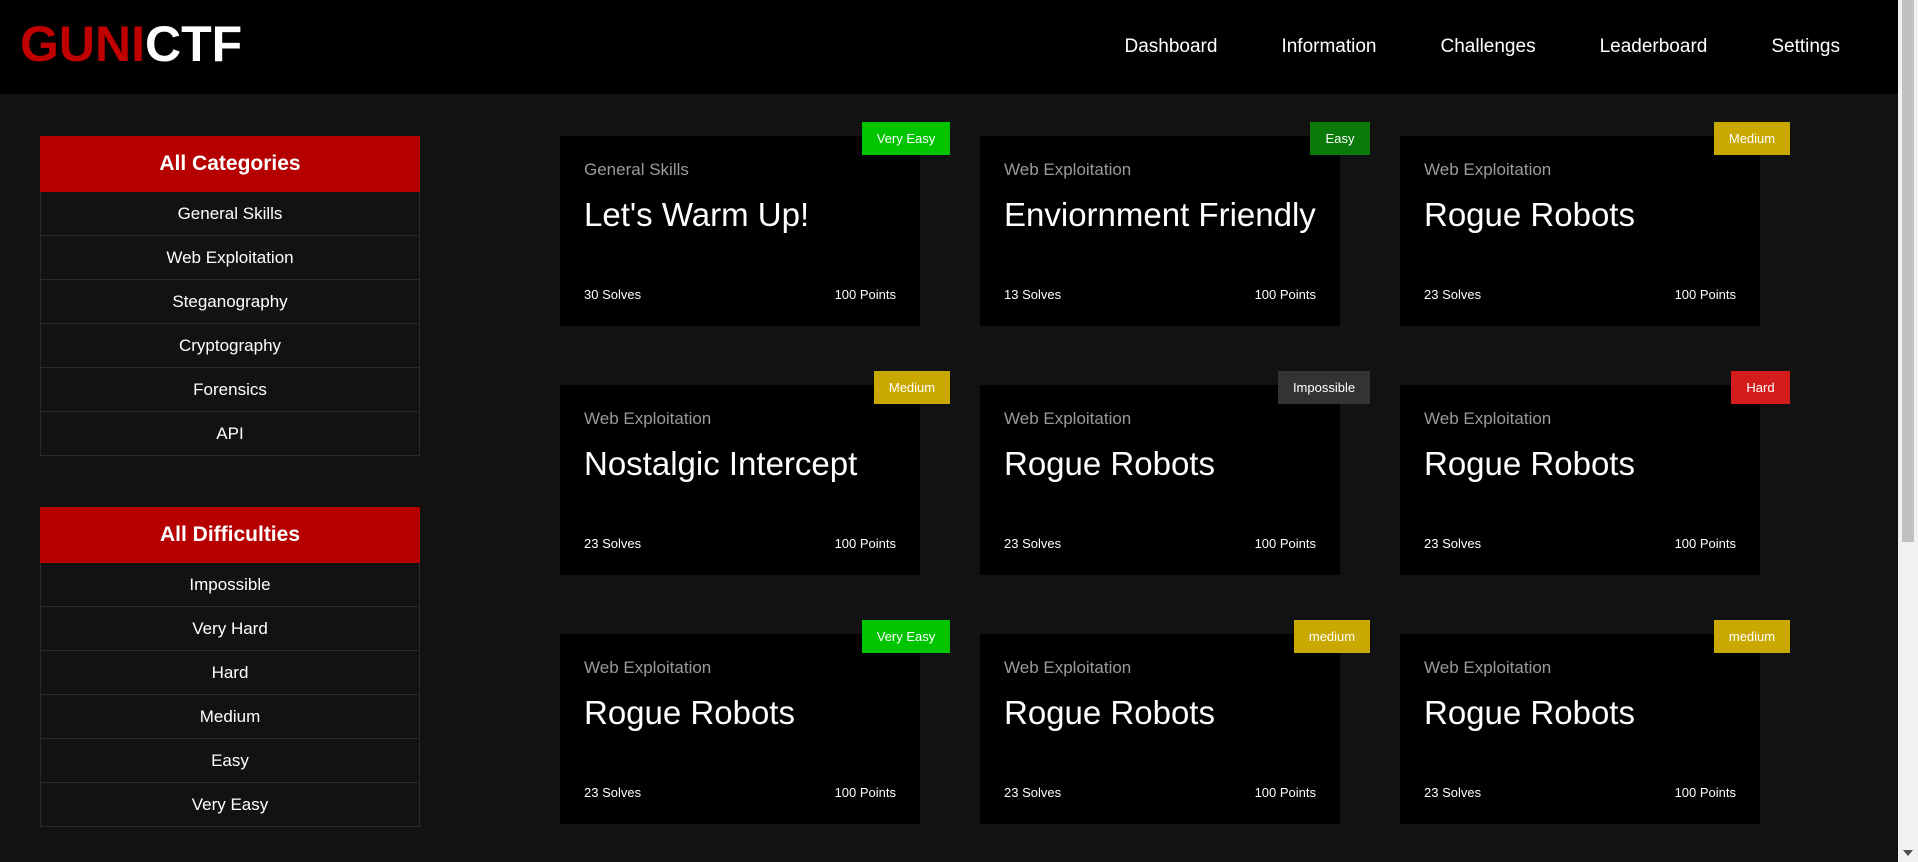 This screenshot has height=862, width=1918. What do you see at coordinates (1908, 271) in the screenshot?
I see `scrollbar-thumb` at bounding box center [1908, 271].